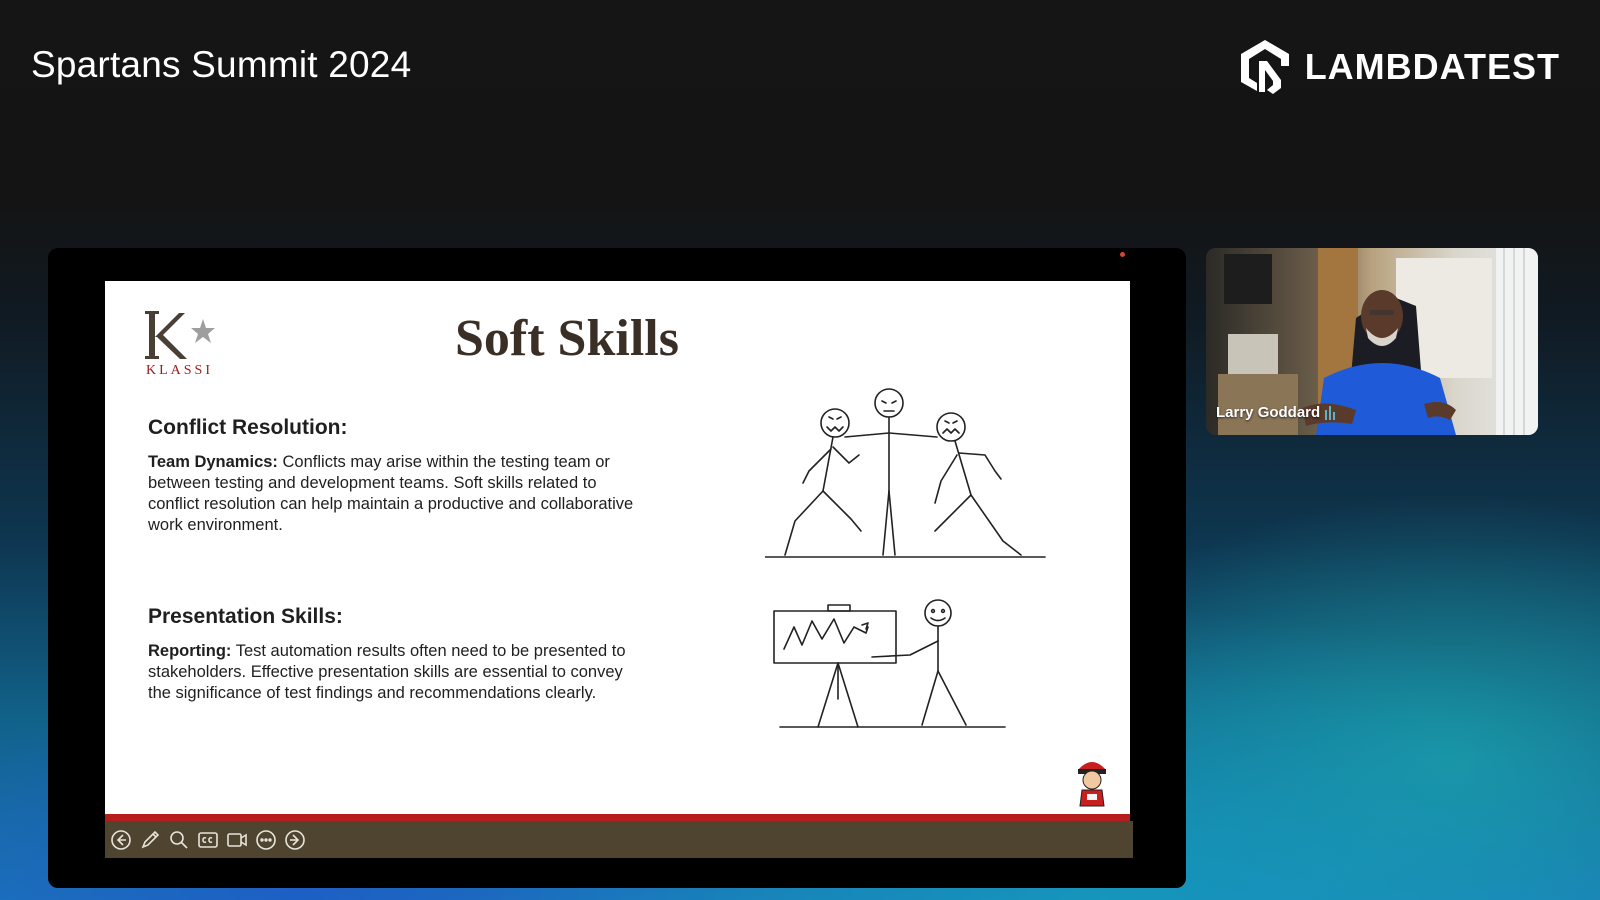 The image size is (1600, 900). I want to click on arrow-right-icon, so click(294, 839).